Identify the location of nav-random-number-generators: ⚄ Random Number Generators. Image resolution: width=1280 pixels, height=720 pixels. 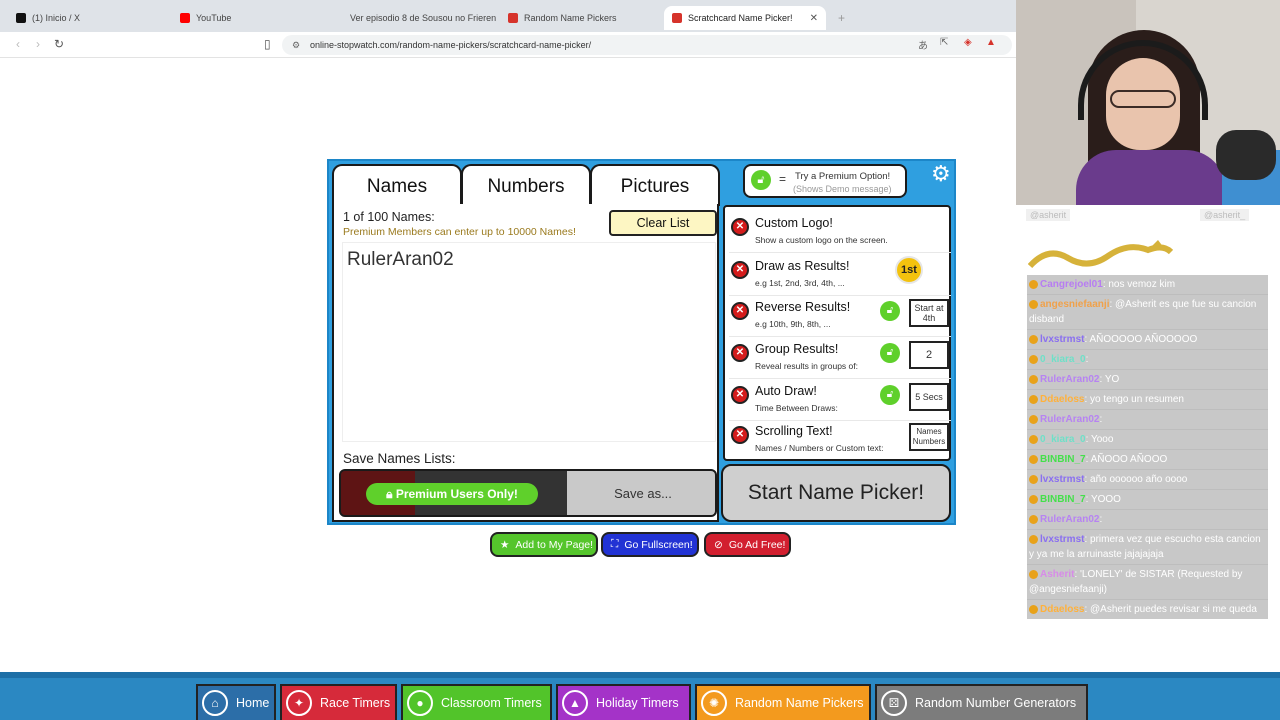
(981, 702).